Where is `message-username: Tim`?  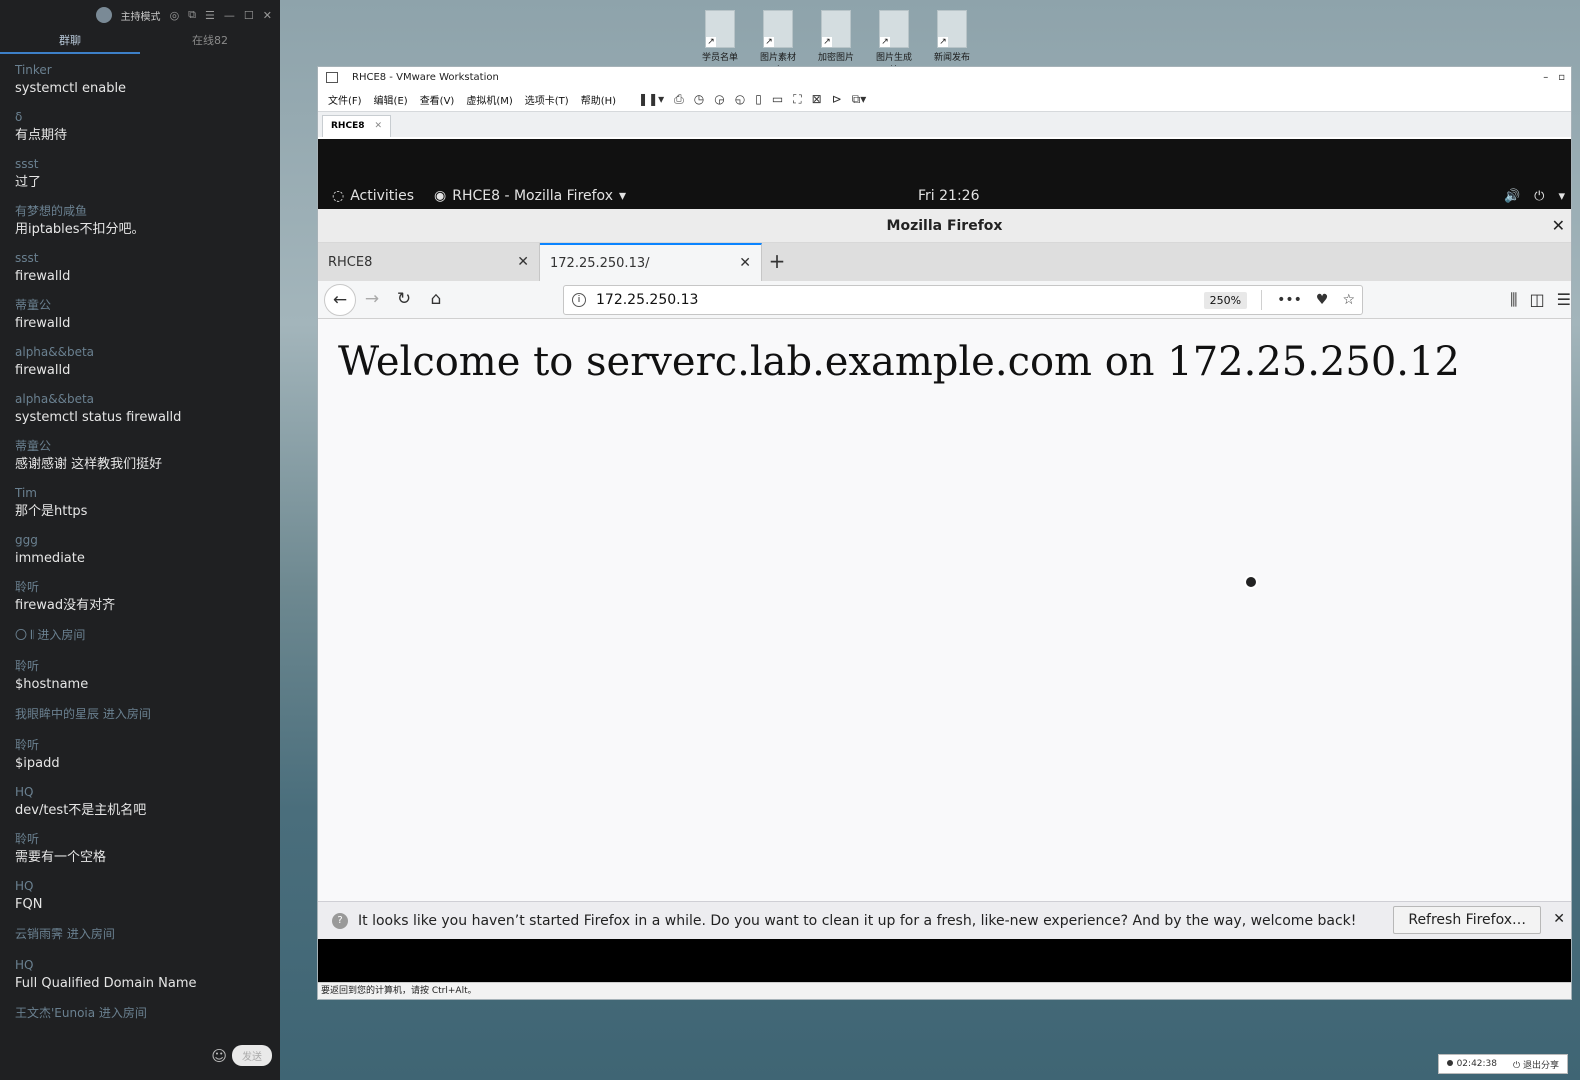
message-username: Tim is located at coordinates (147, 493).